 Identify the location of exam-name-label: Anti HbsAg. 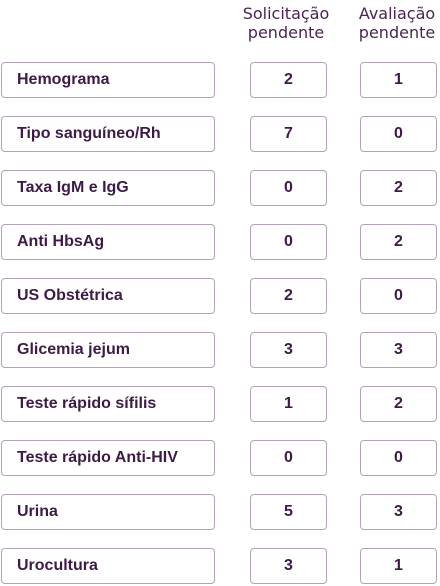
(61, 241).